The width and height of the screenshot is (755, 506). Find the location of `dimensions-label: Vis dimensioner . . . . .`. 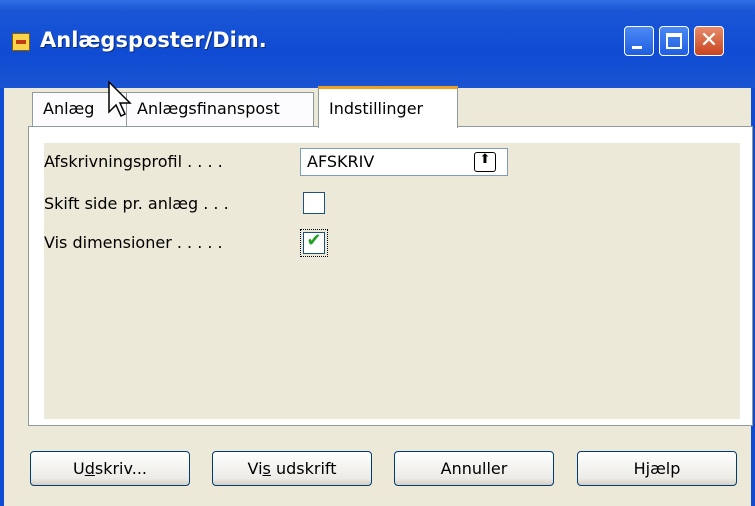

dimensions-label: Vis dimensioner . . . . . is located at coordinates (133, 242).